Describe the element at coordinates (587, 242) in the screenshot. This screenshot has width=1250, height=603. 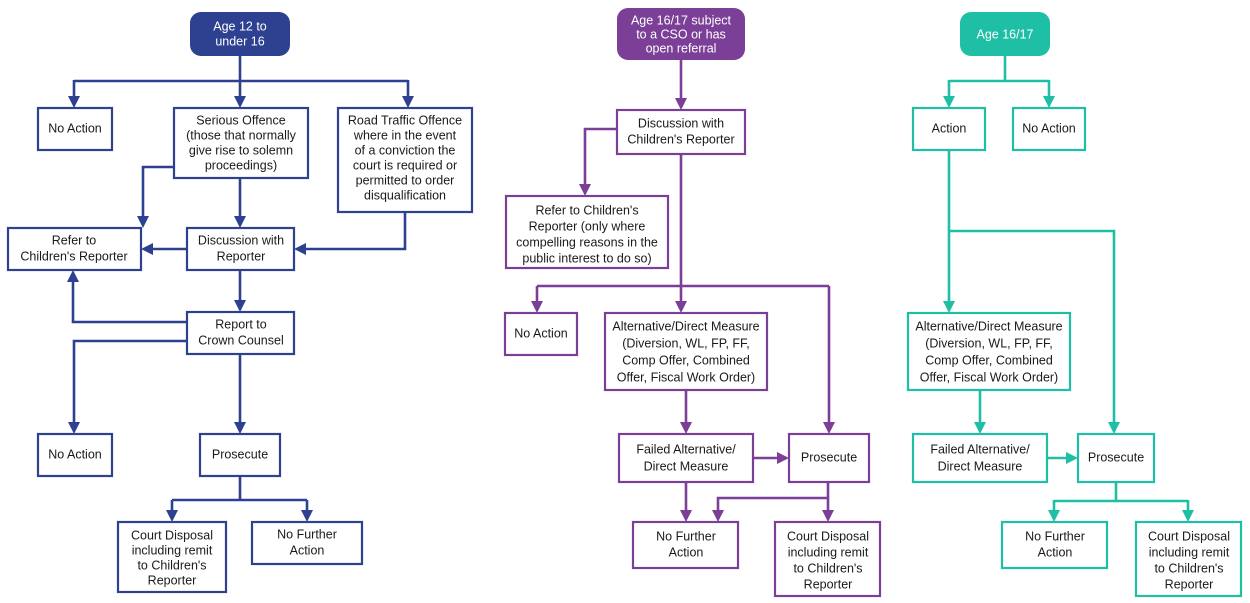
I see `node-n2-refer-line-2: compelling reasons in the` at that location.